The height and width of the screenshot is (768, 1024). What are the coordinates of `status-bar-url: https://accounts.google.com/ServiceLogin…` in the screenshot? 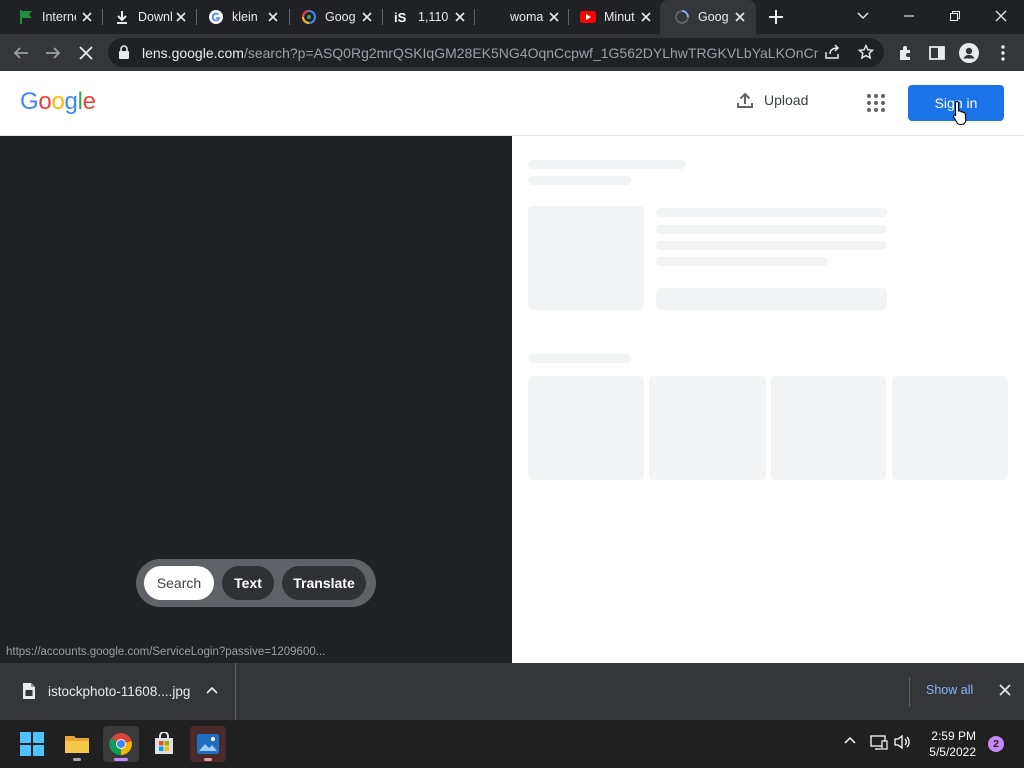 It's located at (166, 653).